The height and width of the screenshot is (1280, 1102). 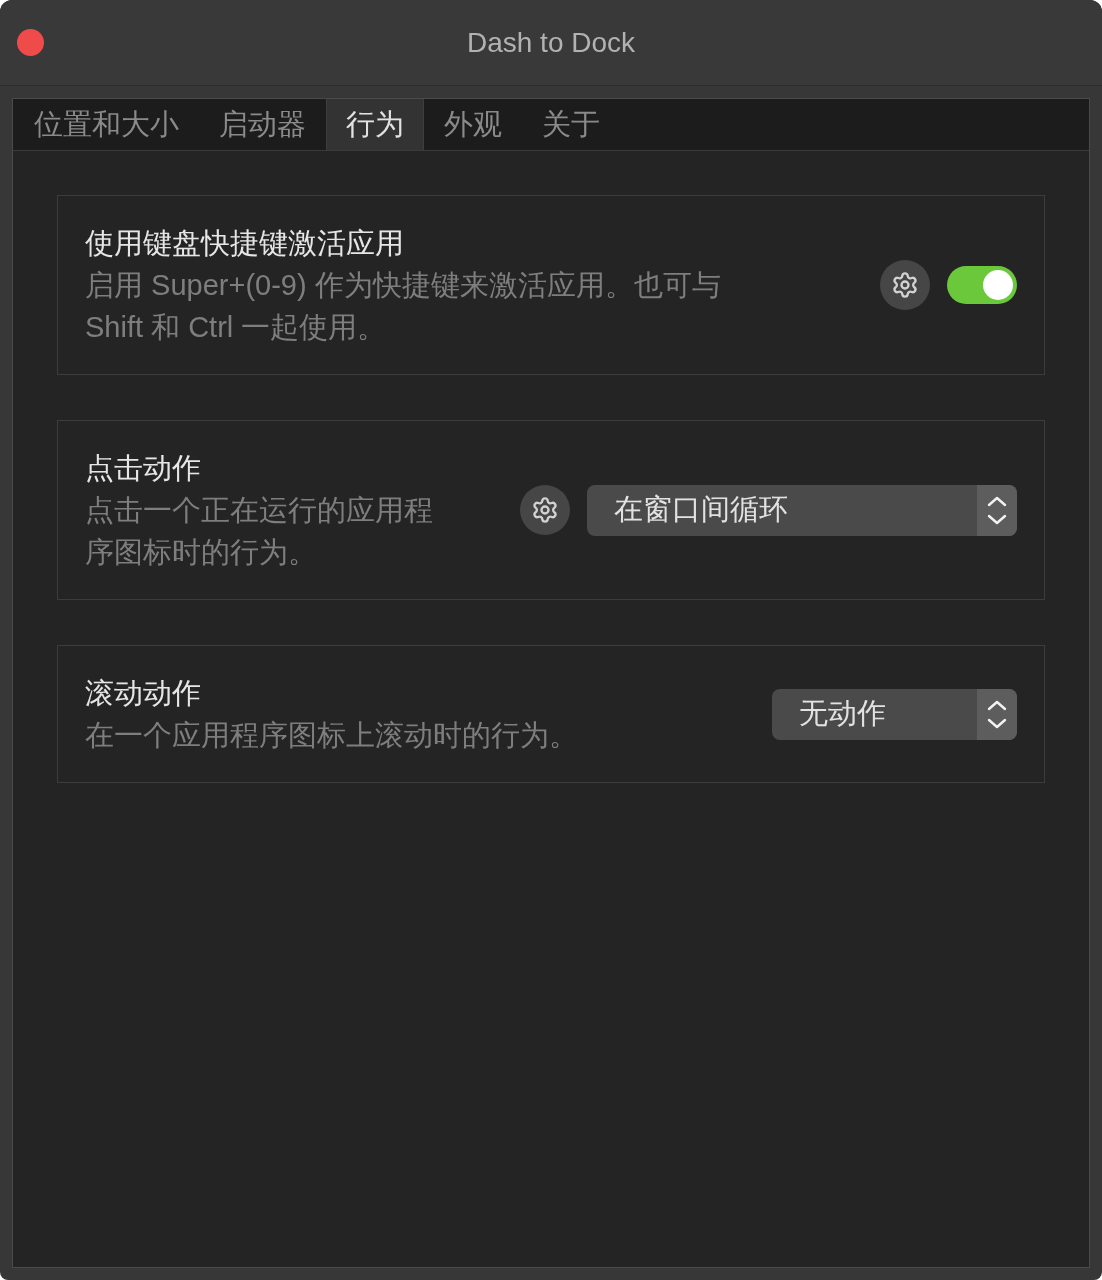 What do you see at coordinates (551, 42) in the screenshot?
I see `window-title: Dash to Dock` at bounding box center [551, 42].